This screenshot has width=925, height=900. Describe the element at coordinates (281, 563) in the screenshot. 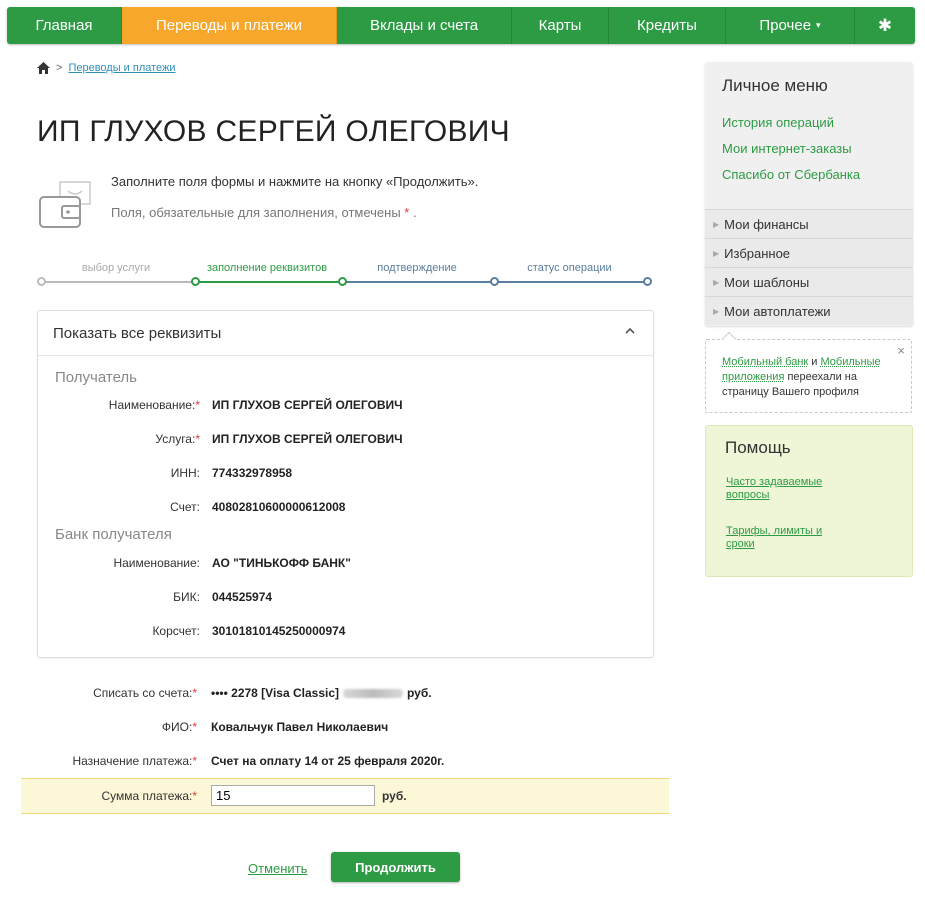

I see `bank-name-value: АО "ТИНЬКОФФ БАНК"` at that location.